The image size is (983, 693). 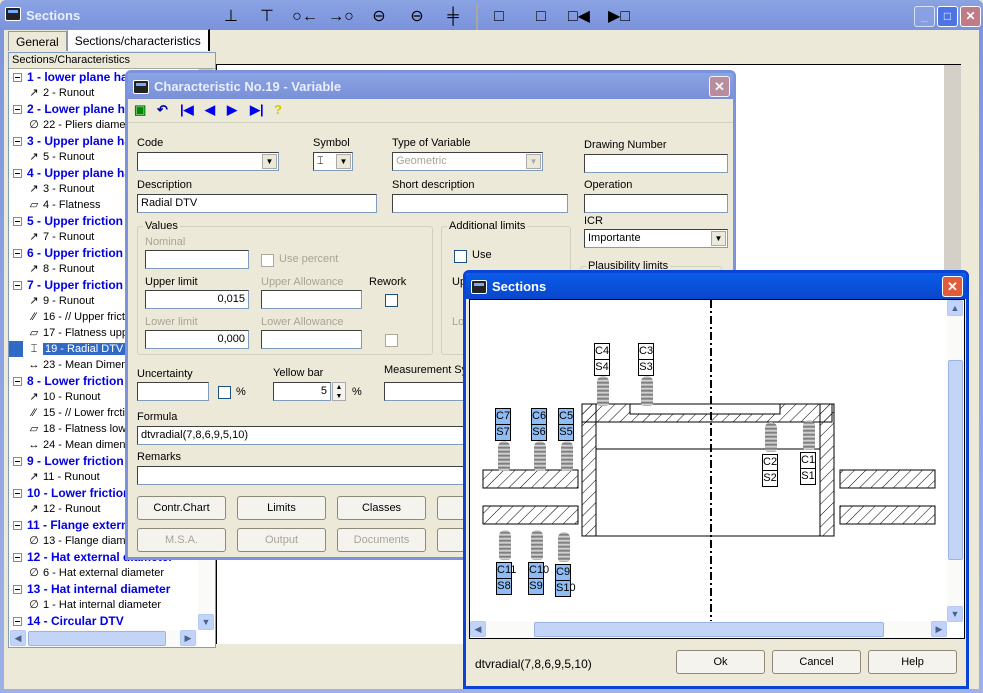 I want to click on sensor-label: C1 S1, so click(x=808, y=468).